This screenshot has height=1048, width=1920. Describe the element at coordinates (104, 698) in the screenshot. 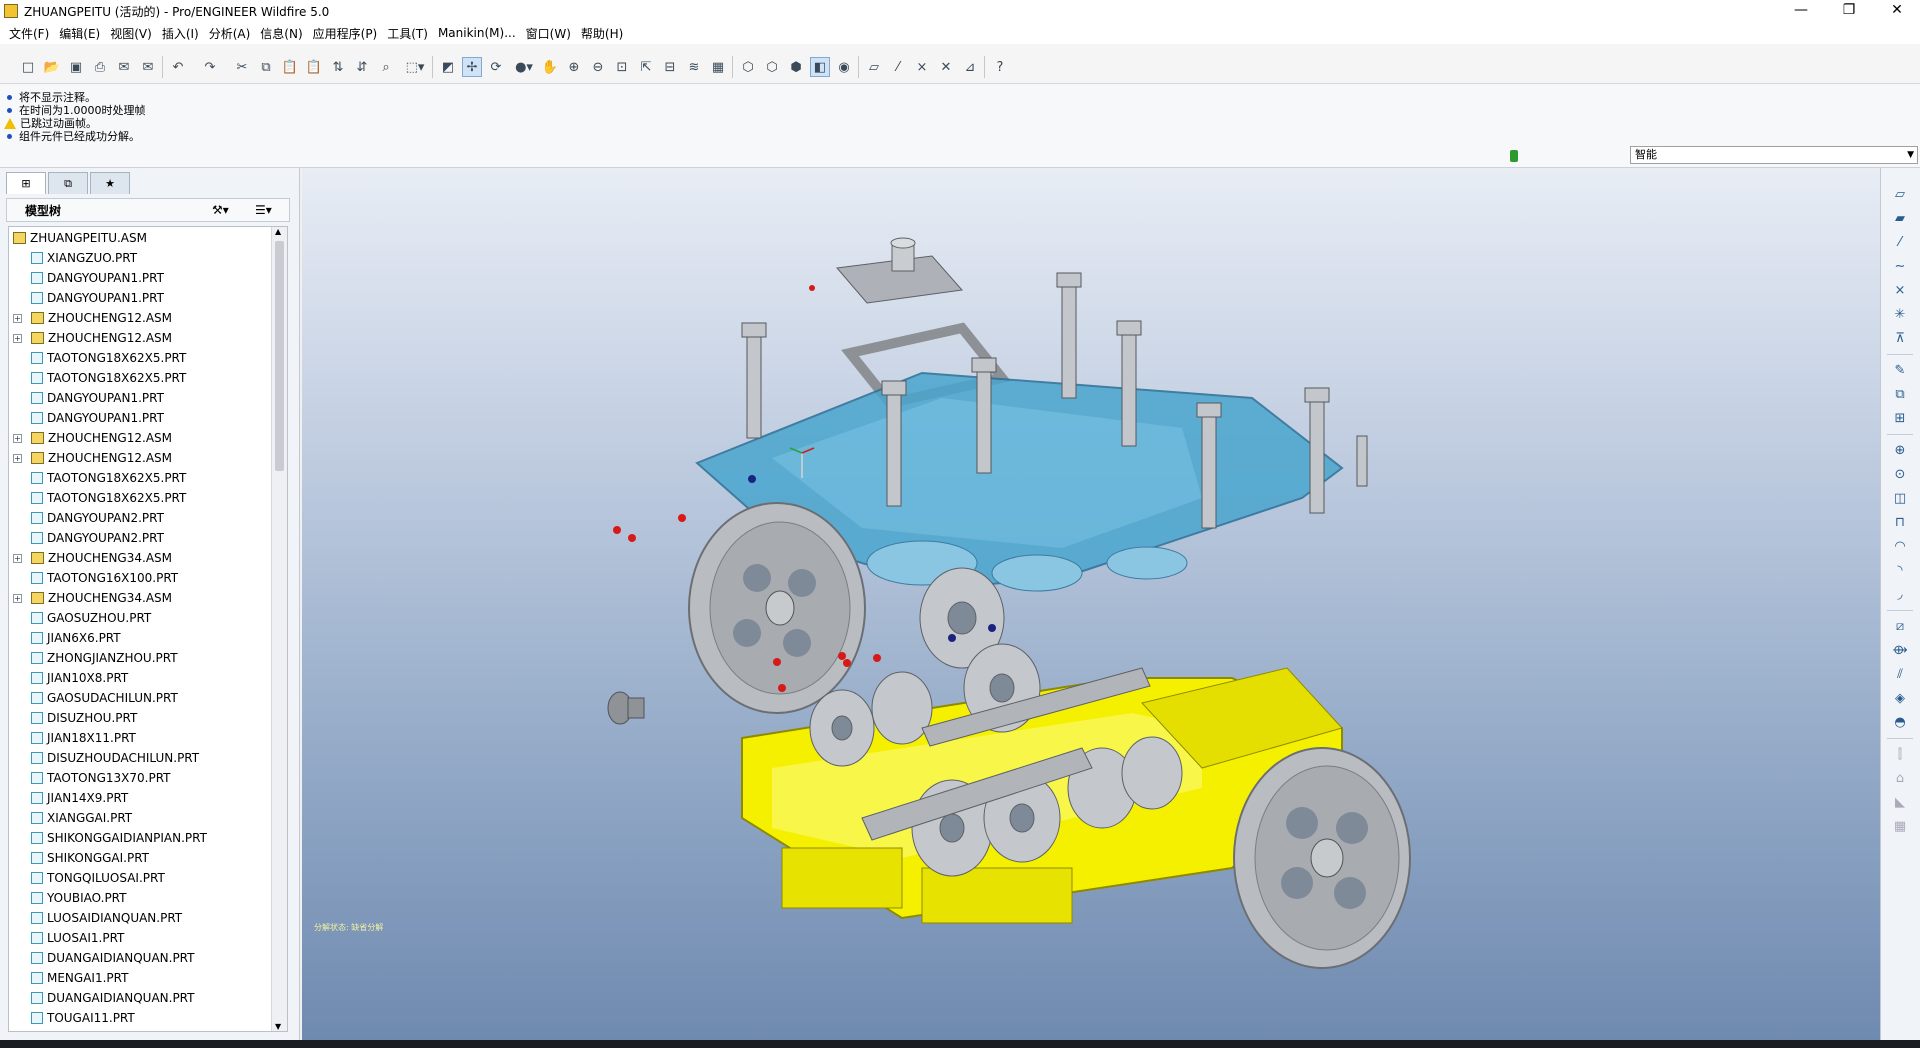

I see `tree-row: GAOSUDACHILUN.PRT` at that location.